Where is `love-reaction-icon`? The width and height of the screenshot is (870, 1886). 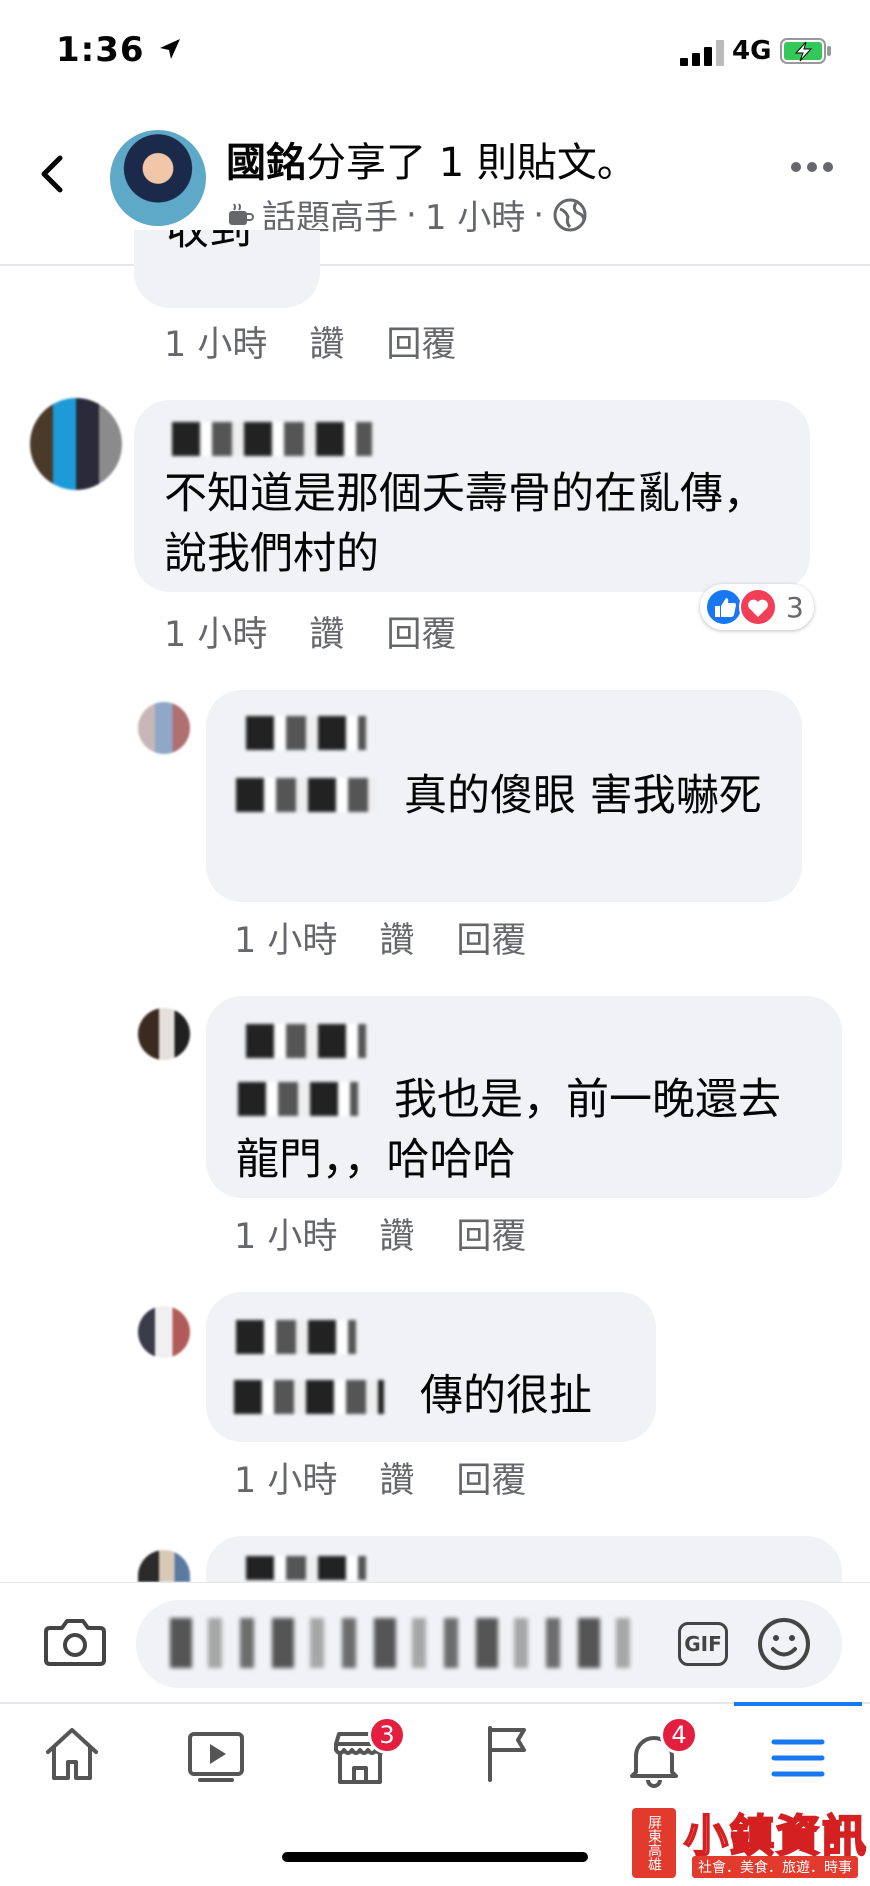 love-reaction-icon is located at coordinates (758, 607).